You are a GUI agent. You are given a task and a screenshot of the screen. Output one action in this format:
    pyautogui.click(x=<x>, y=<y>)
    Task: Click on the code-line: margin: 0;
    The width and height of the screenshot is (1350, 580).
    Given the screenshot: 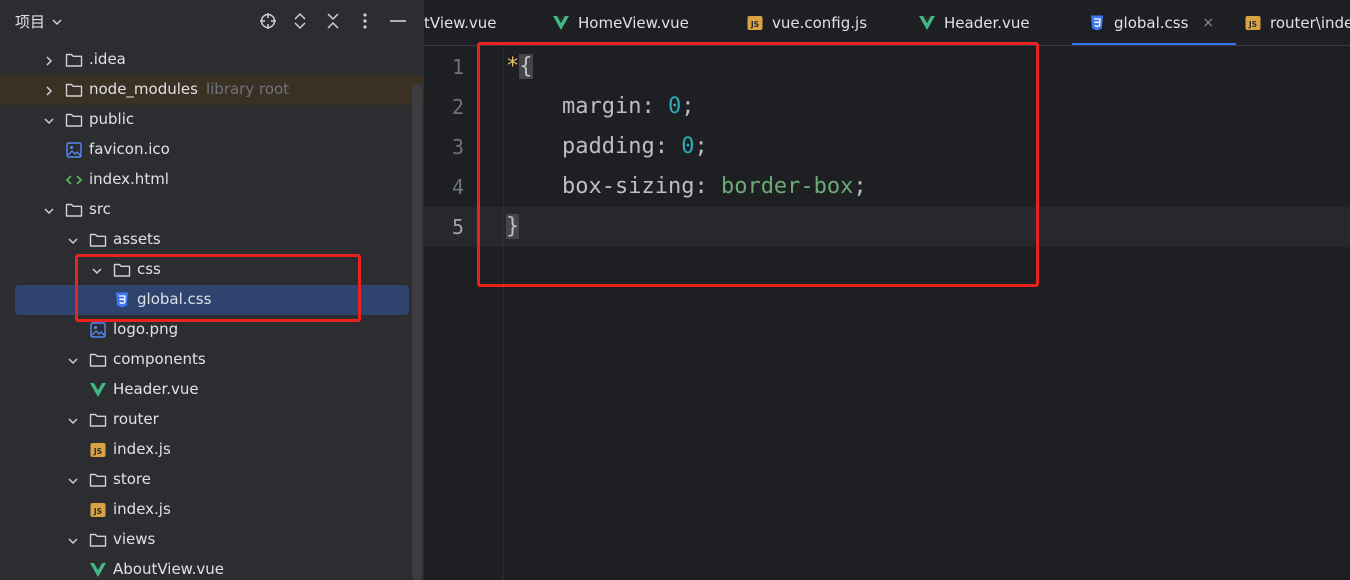 What is the action you would take?
    pyautogui.click(x=628, y=106)
    